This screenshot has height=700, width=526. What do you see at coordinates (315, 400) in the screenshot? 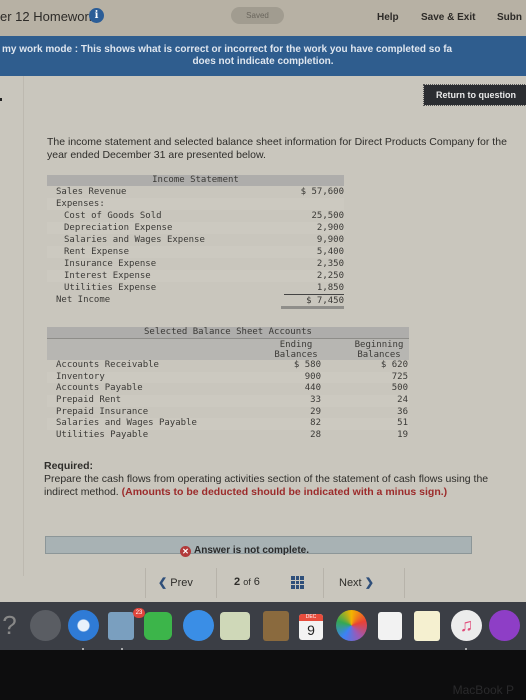
I see `ending-balance: 33` at bounding box center [315, 400].